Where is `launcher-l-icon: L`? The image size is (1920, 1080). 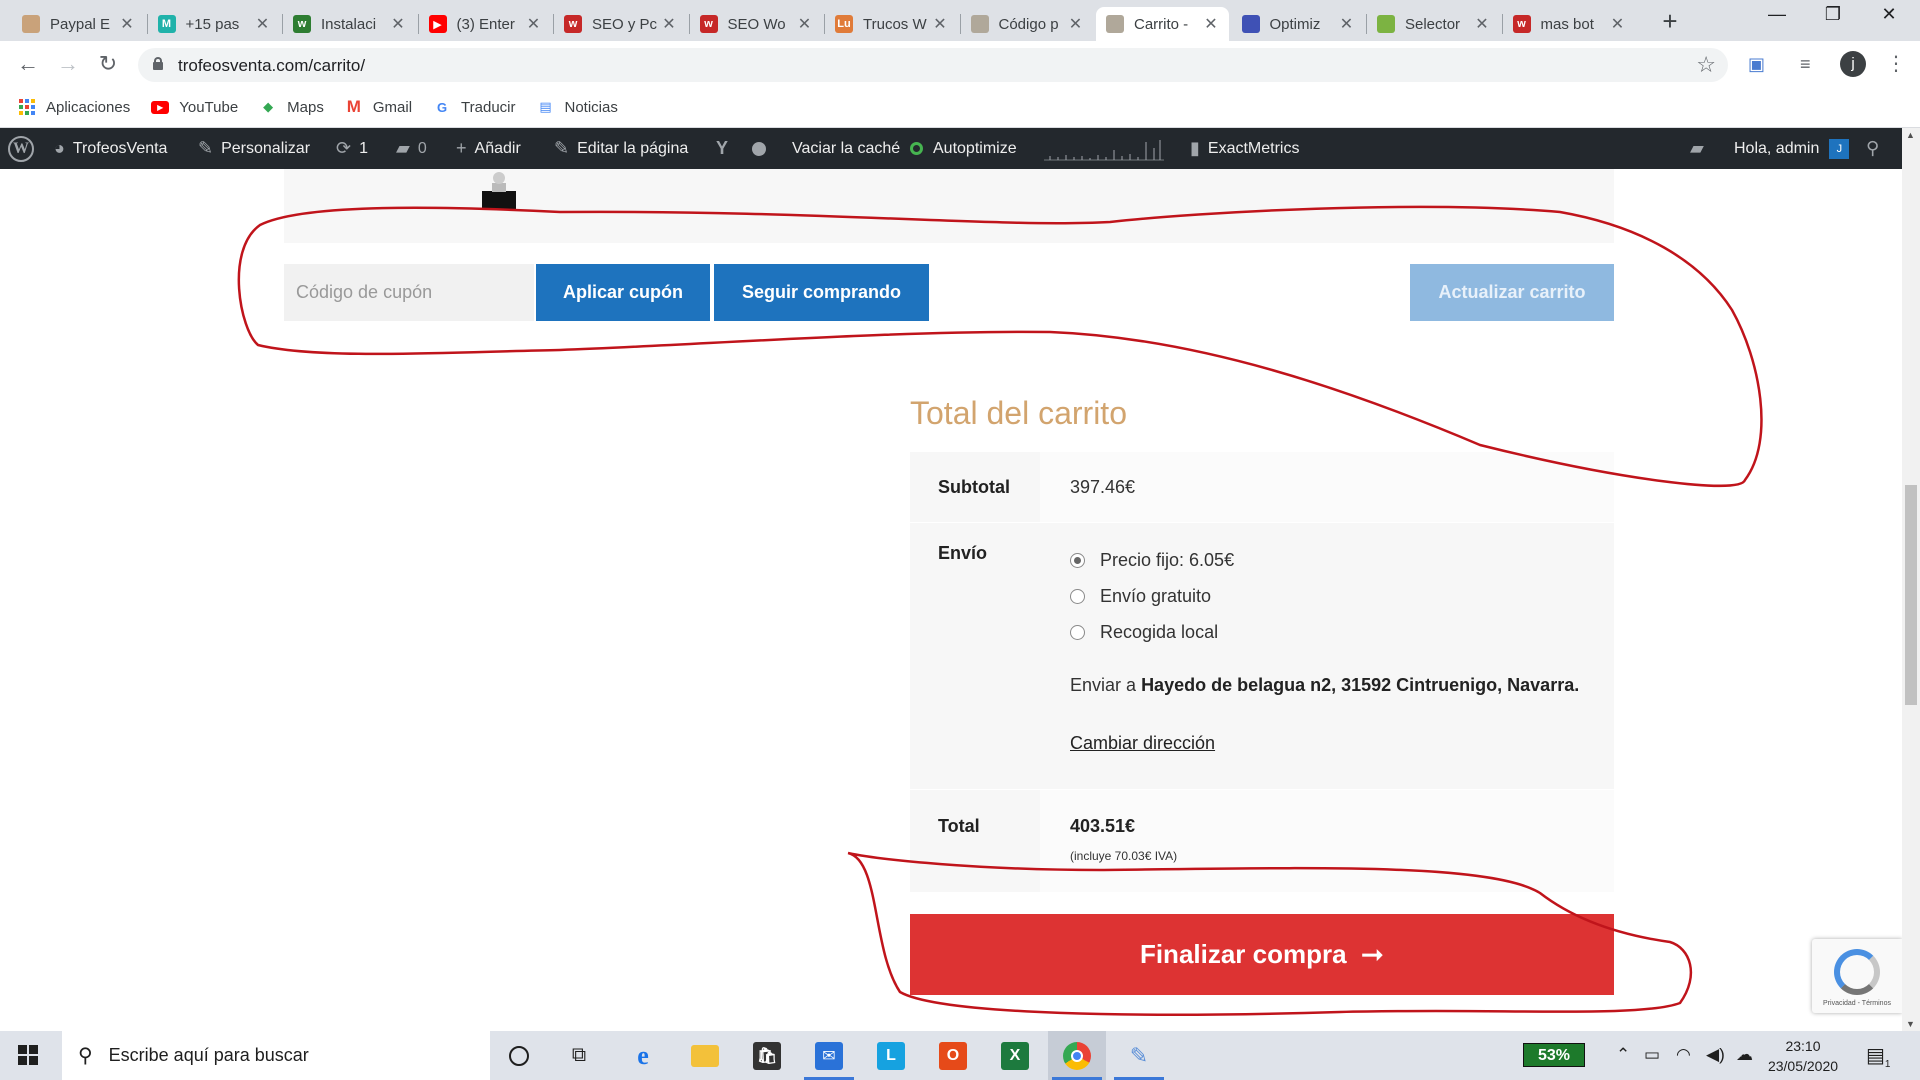
launcher-l-icon: L is located at coordinates (891, 1055).